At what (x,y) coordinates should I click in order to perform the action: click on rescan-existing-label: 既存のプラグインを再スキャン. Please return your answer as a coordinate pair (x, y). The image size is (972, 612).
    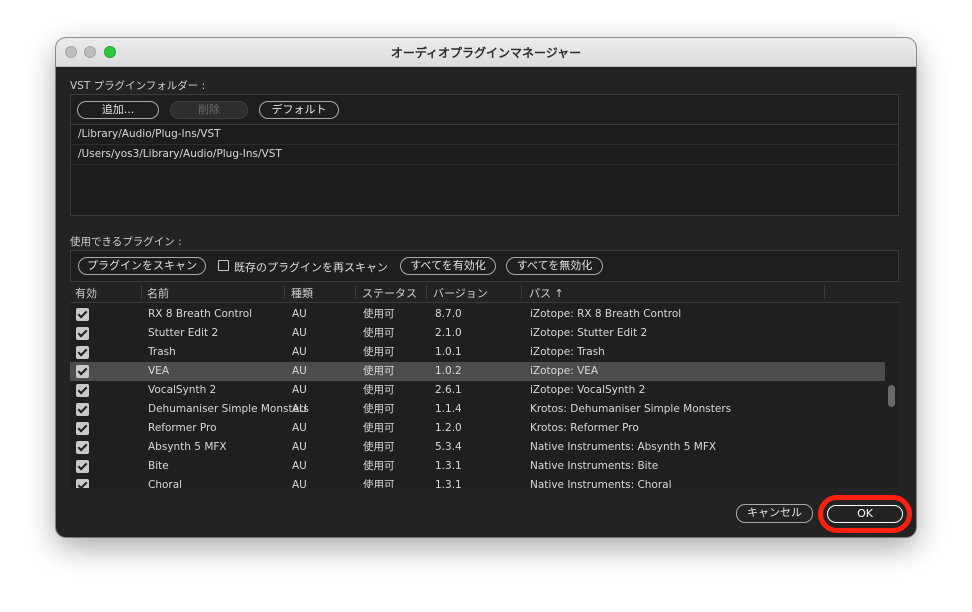
    Looking at the image, I should click on (311, 267).